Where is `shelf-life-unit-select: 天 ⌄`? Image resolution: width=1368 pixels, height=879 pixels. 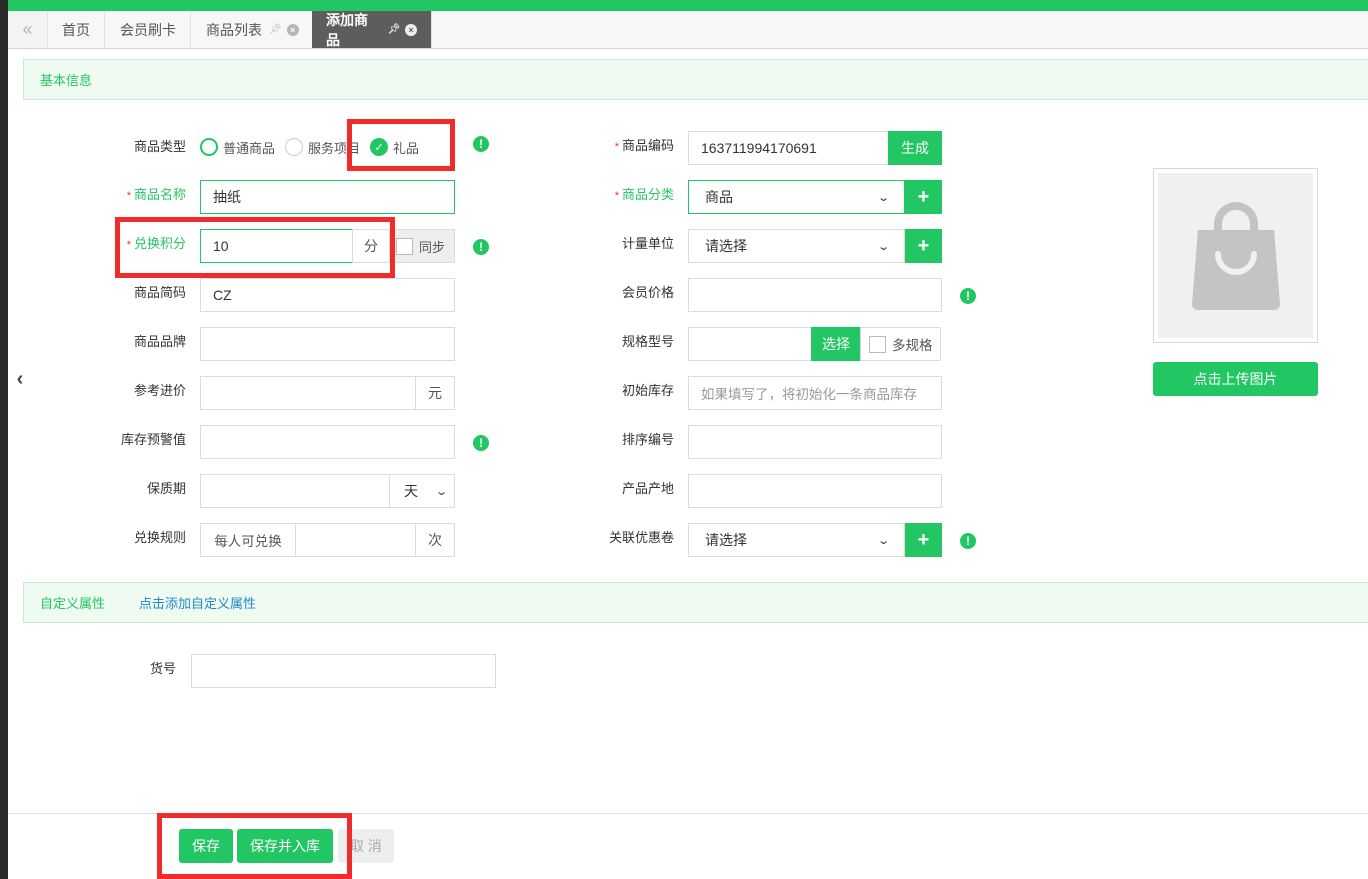 shelf-life-unit-select: 天 ⌄ is located at coordinates (422, 491).